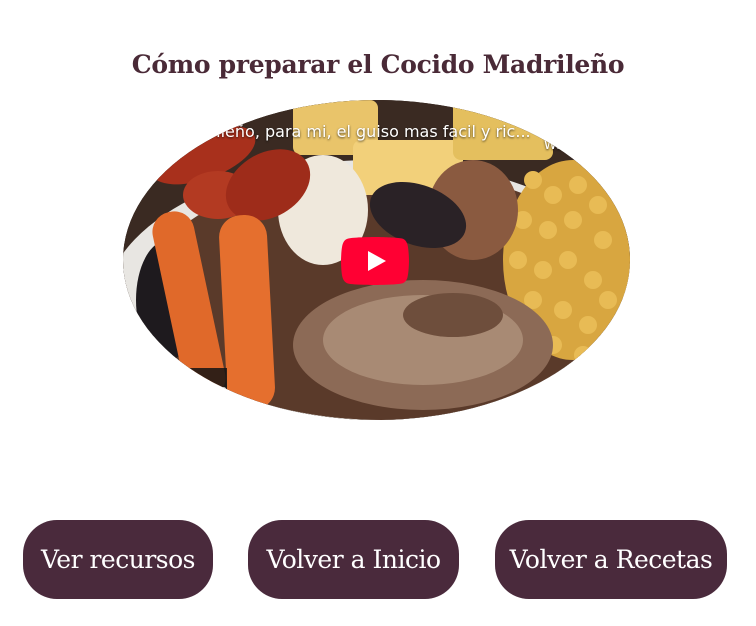 This screenshot has width=756, height=626. What do you see at coordinates (581, 145) in the screenshot?
I see `watch-later-label: Watch later` at bounding box center [581, 145].